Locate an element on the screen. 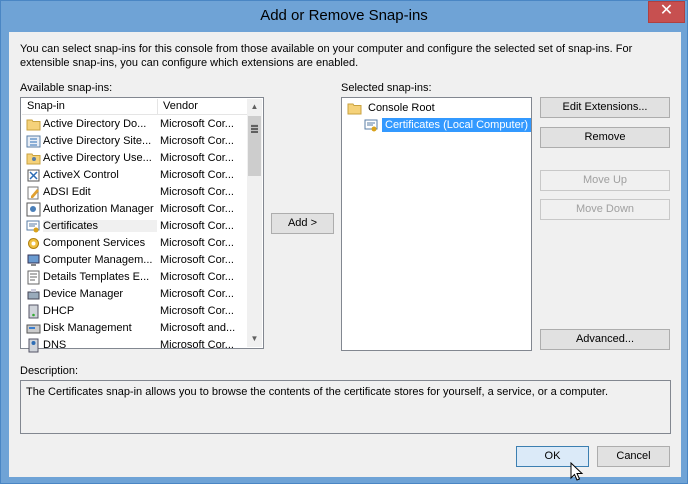 The height and width of the screenshot is (484, 688). vertical-scrollbar: ▲ ▬ ▬ ▬ ▼ is located at coordinates (254, 223).